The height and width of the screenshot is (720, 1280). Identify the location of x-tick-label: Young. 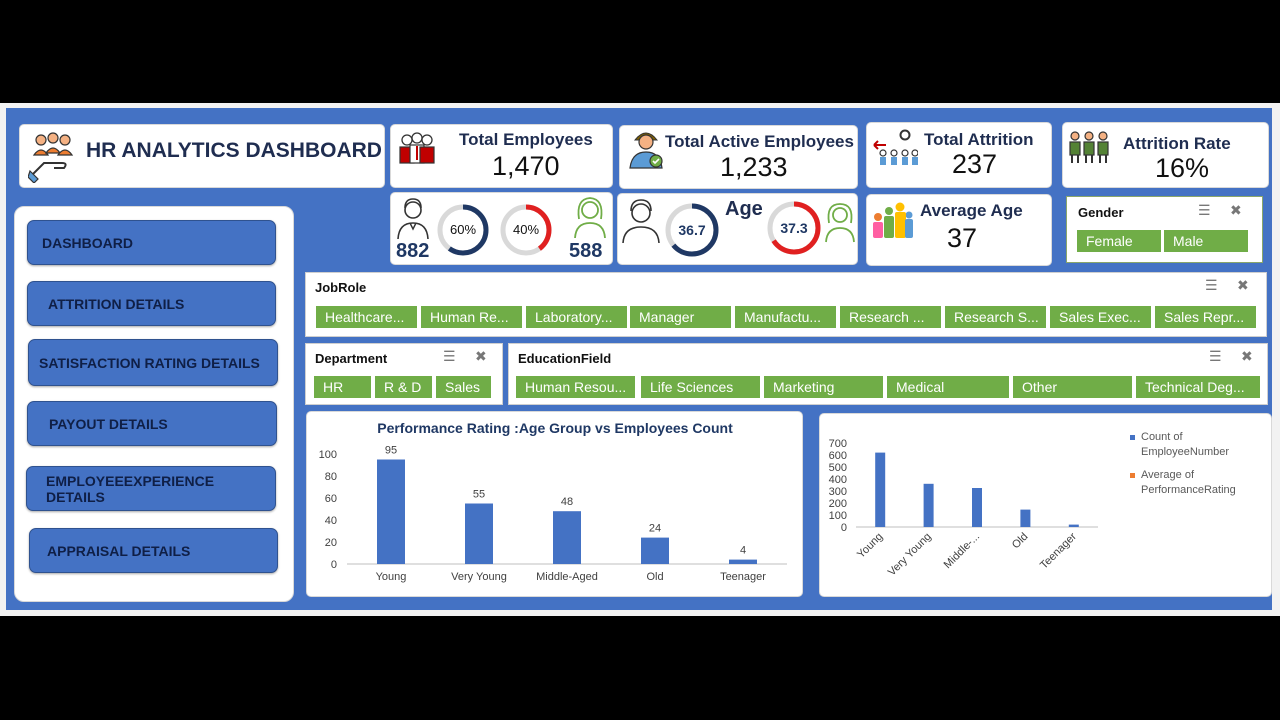
(391, 577).